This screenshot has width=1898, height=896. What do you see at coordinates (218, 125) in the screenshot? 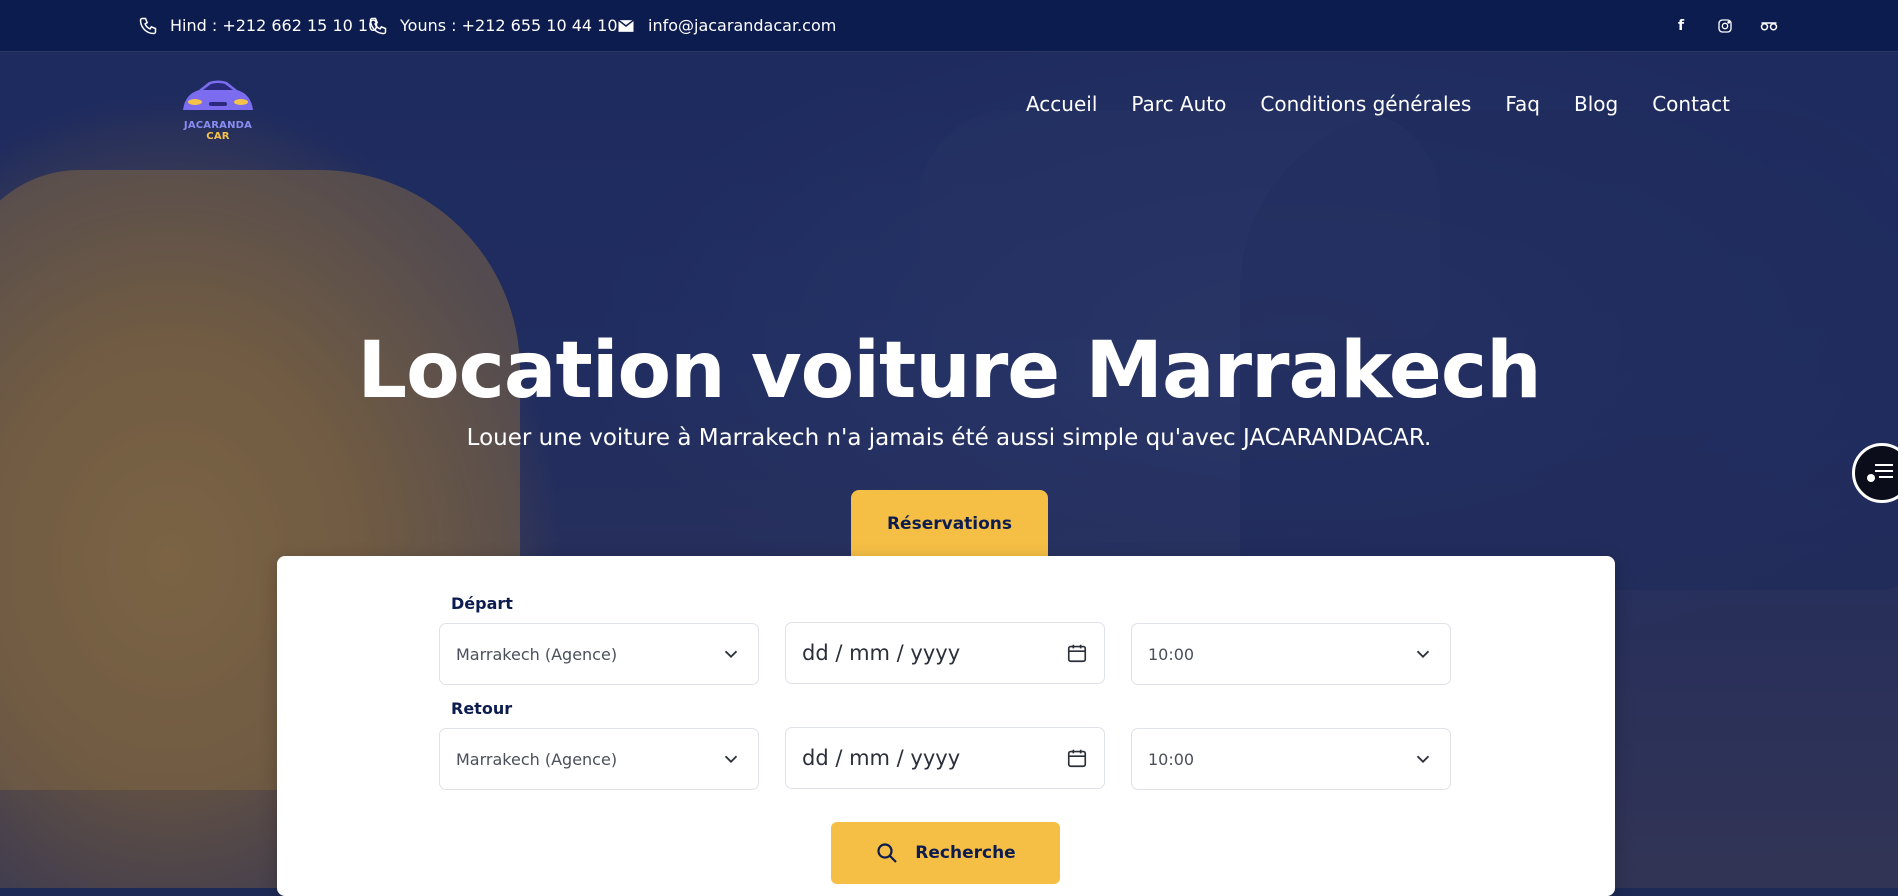
I see `logo-text-part1: JACARANDA` at bounding box center [218, 125].